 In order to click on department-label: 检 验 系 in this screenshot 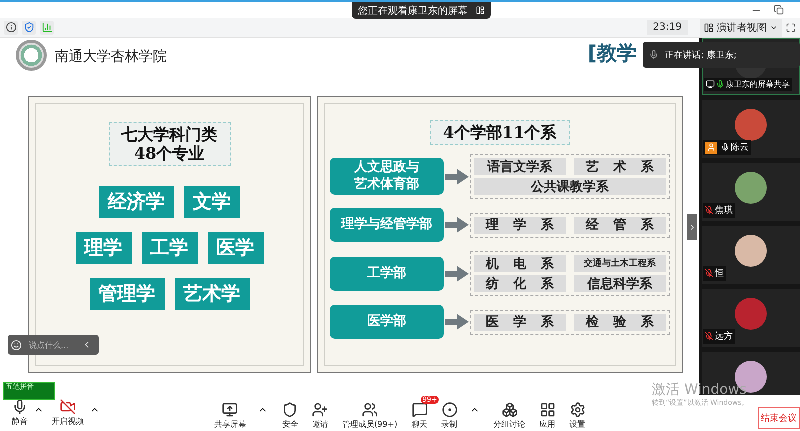, I will do `click(620, 322)`.